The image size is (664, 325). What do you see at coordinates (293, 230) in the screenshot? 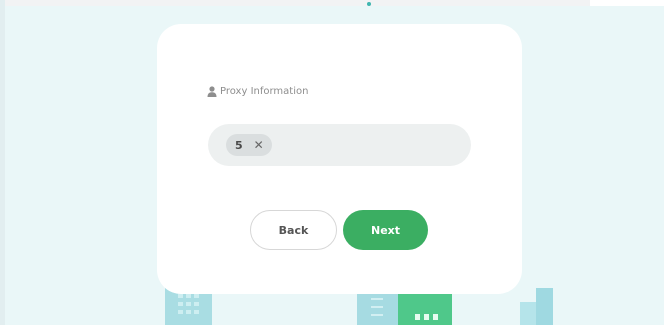
I see `back-button: Back` at bounding box center [293, 230].